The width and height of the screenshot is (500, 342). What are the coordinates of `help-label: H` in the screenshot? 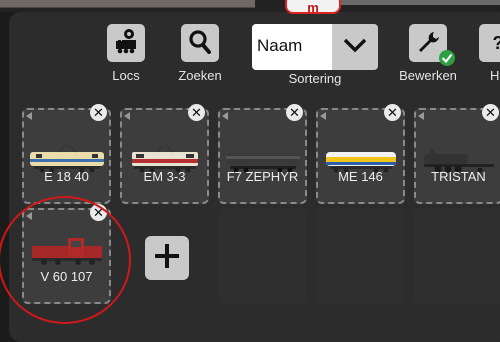 It's located at (495, 75).